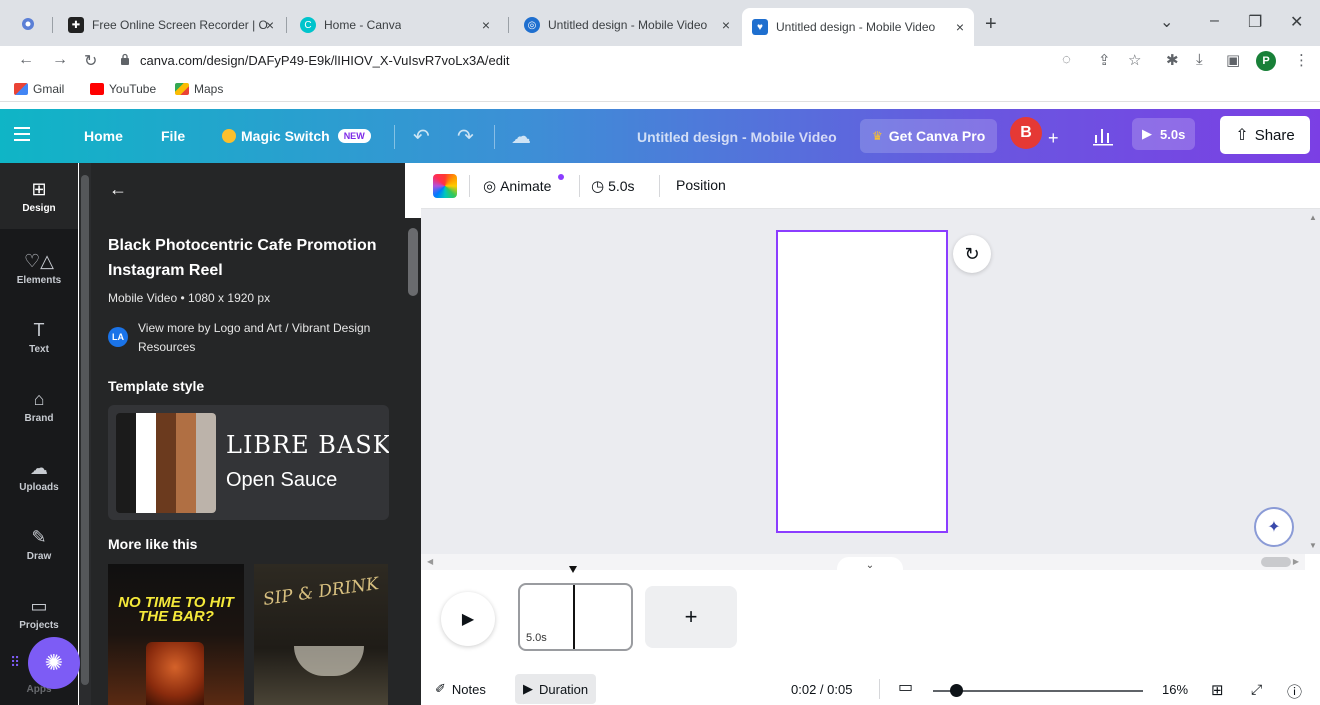  What do you see at coordinates (573, 570) in the screenshot?
I see `playhead-marker-icon` at bounding box center [573, 570].